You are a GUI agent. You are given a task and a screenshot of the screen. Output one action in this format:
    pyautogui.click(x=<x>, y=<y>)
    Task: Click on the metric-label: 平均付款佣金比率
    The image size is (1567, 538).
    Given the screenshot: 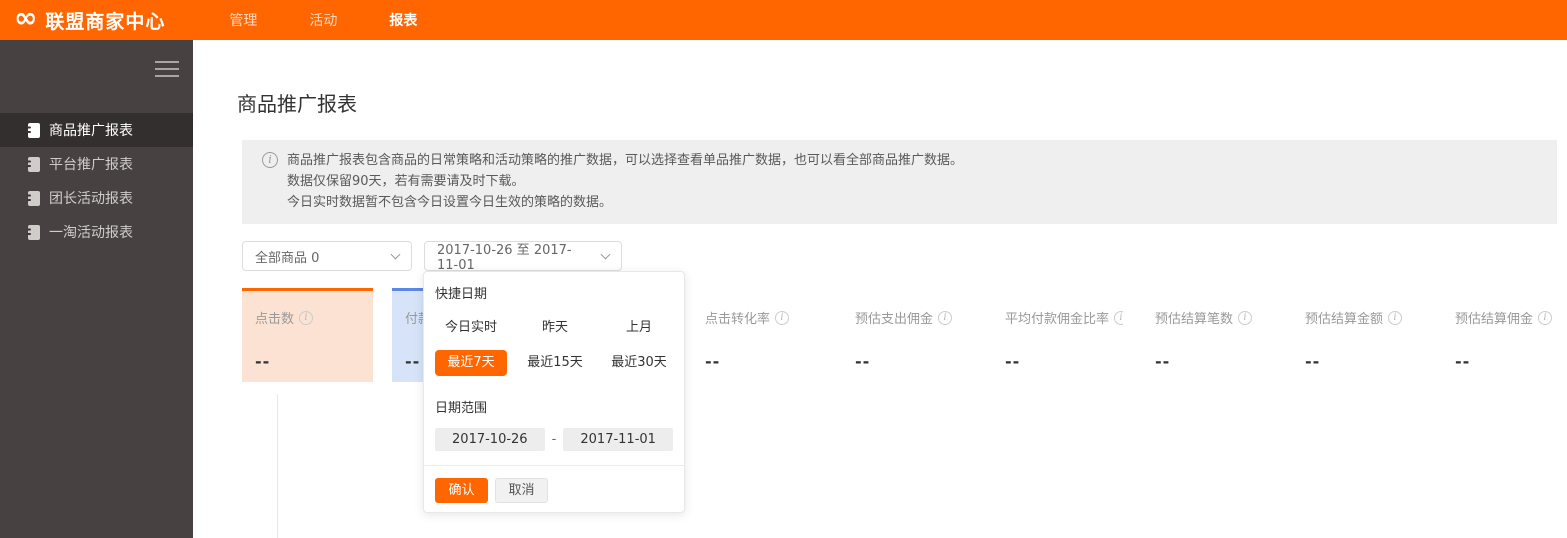 What is the action you would take?
    pyautogui.click(x=1057, y=319)
    